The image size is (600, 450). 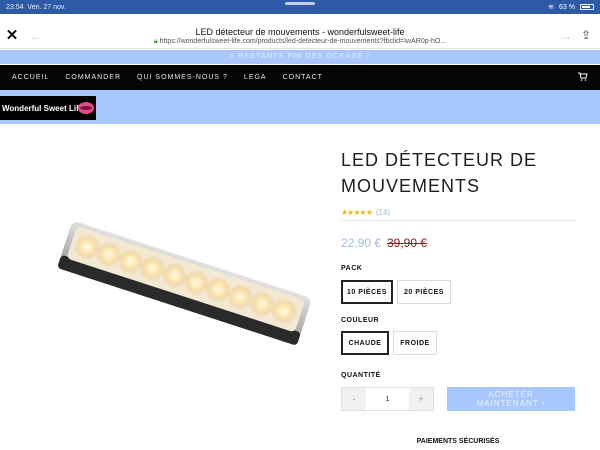 I want to click on quantity-stepper: - 1 +, so click(x=387, y=399).